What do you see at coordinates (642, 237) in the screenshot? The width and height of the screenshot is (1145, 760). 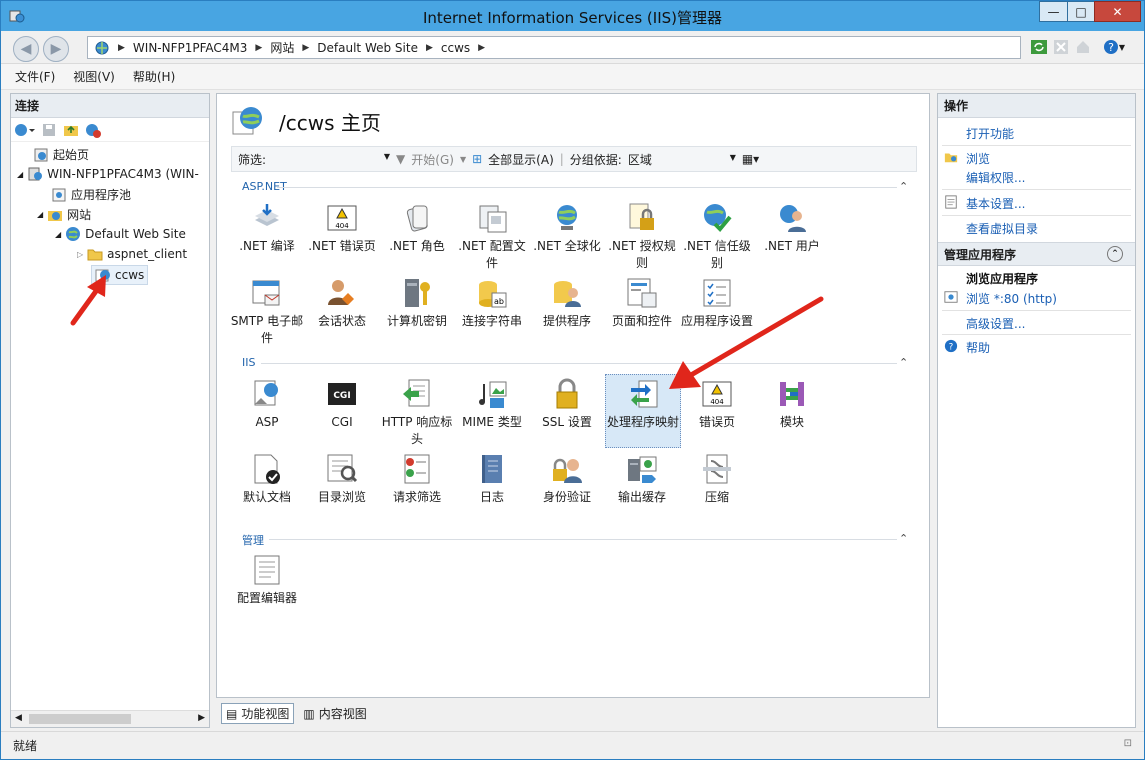 I see `feature-net-authorization: .NET 授权规则` at bounding box center [642, 237].